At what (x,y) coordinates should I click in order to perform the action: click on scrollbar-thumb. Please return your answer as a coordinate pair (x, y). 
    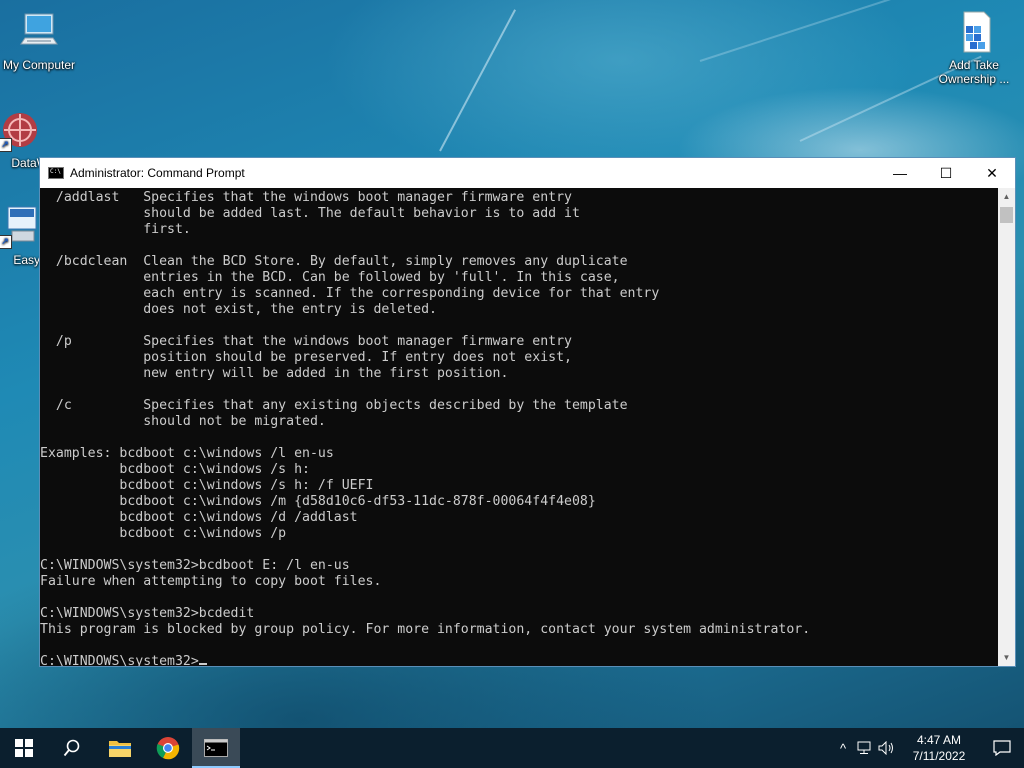
    Looking at the image, I should click on (1006, 215).